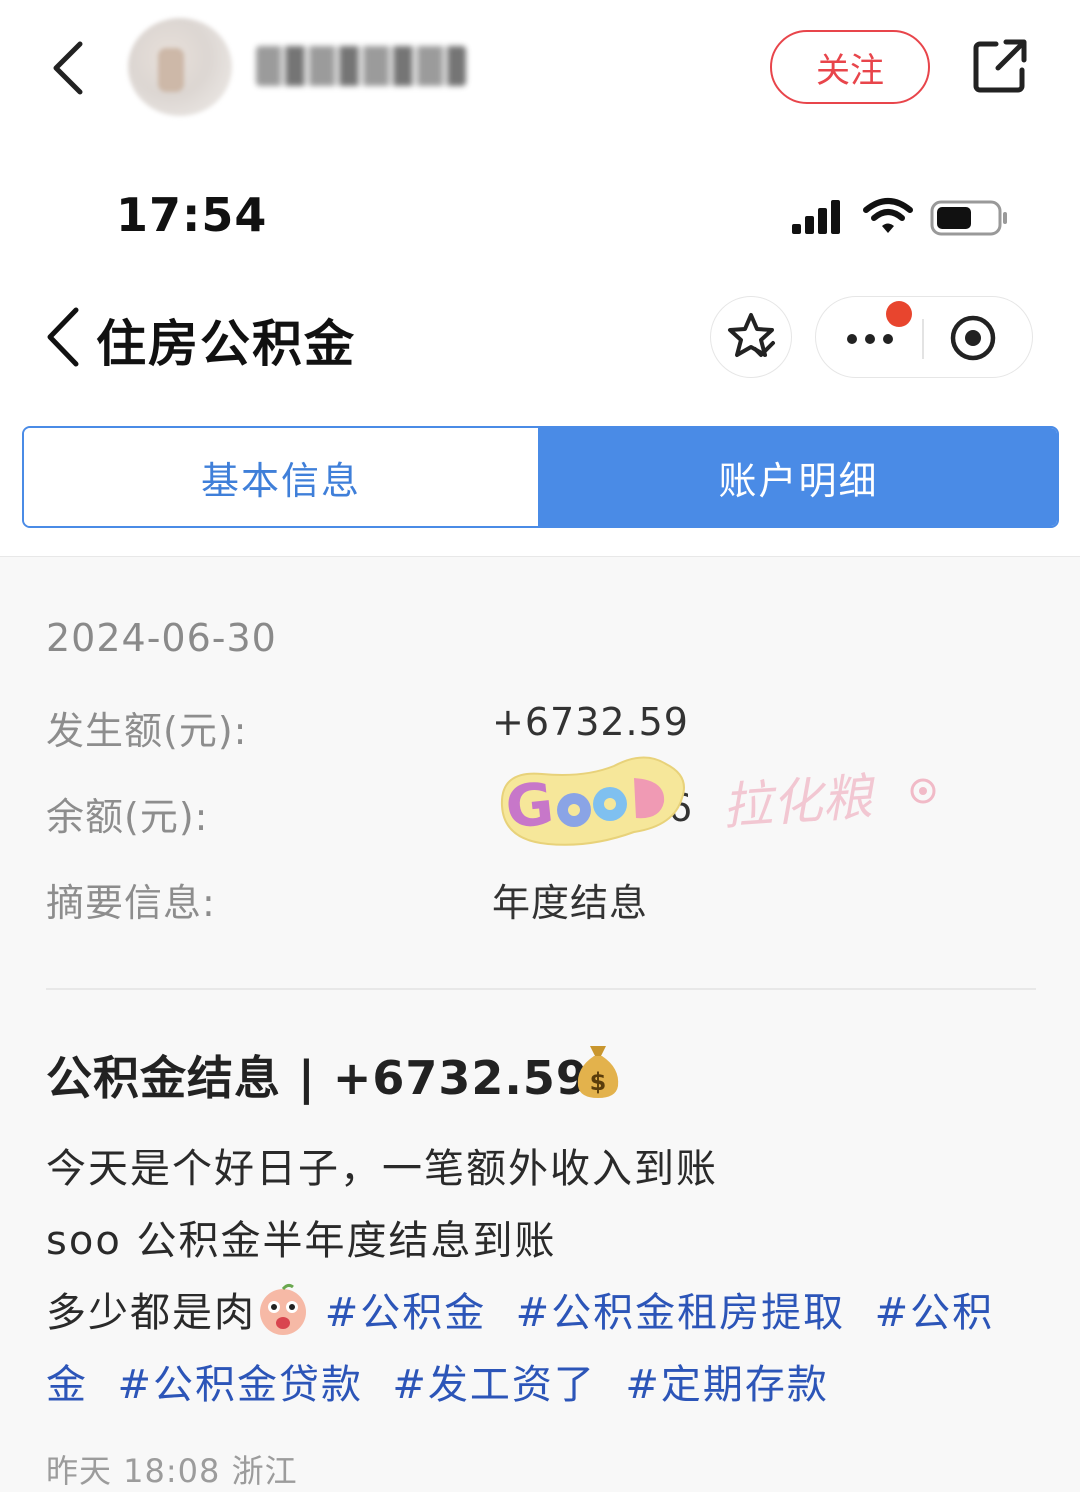 The width and height of the screenshot is (1080, 1492). I want to click on battery-icon, so click(968, 218).